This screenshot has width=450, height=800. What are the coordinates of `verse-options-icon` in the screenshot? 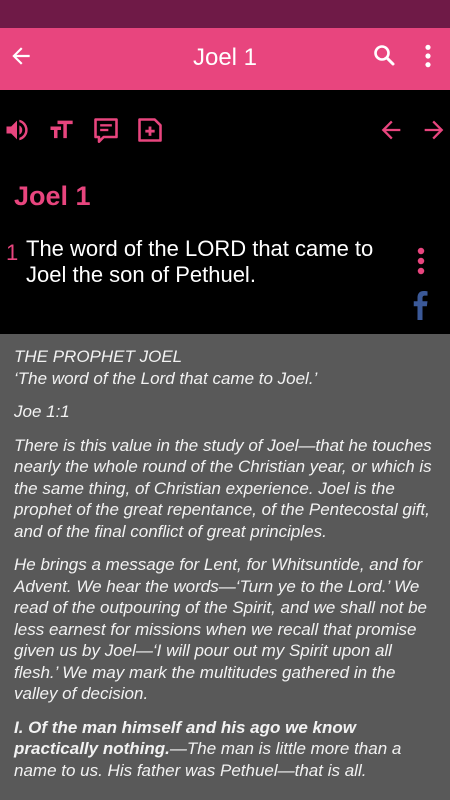 It's located at (421, 261).